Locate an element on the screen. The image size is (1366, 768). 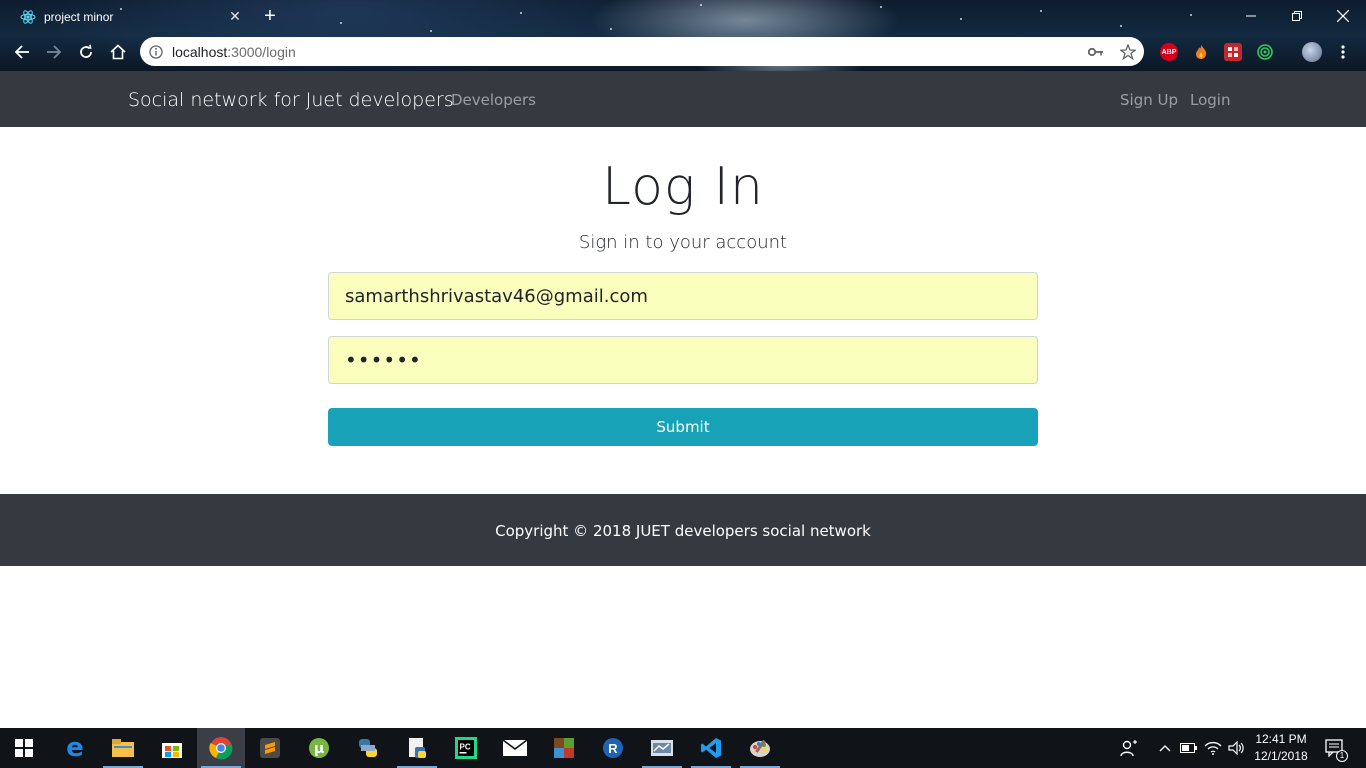
puzzle-extension-icon is located at coordinates (1233, 52).